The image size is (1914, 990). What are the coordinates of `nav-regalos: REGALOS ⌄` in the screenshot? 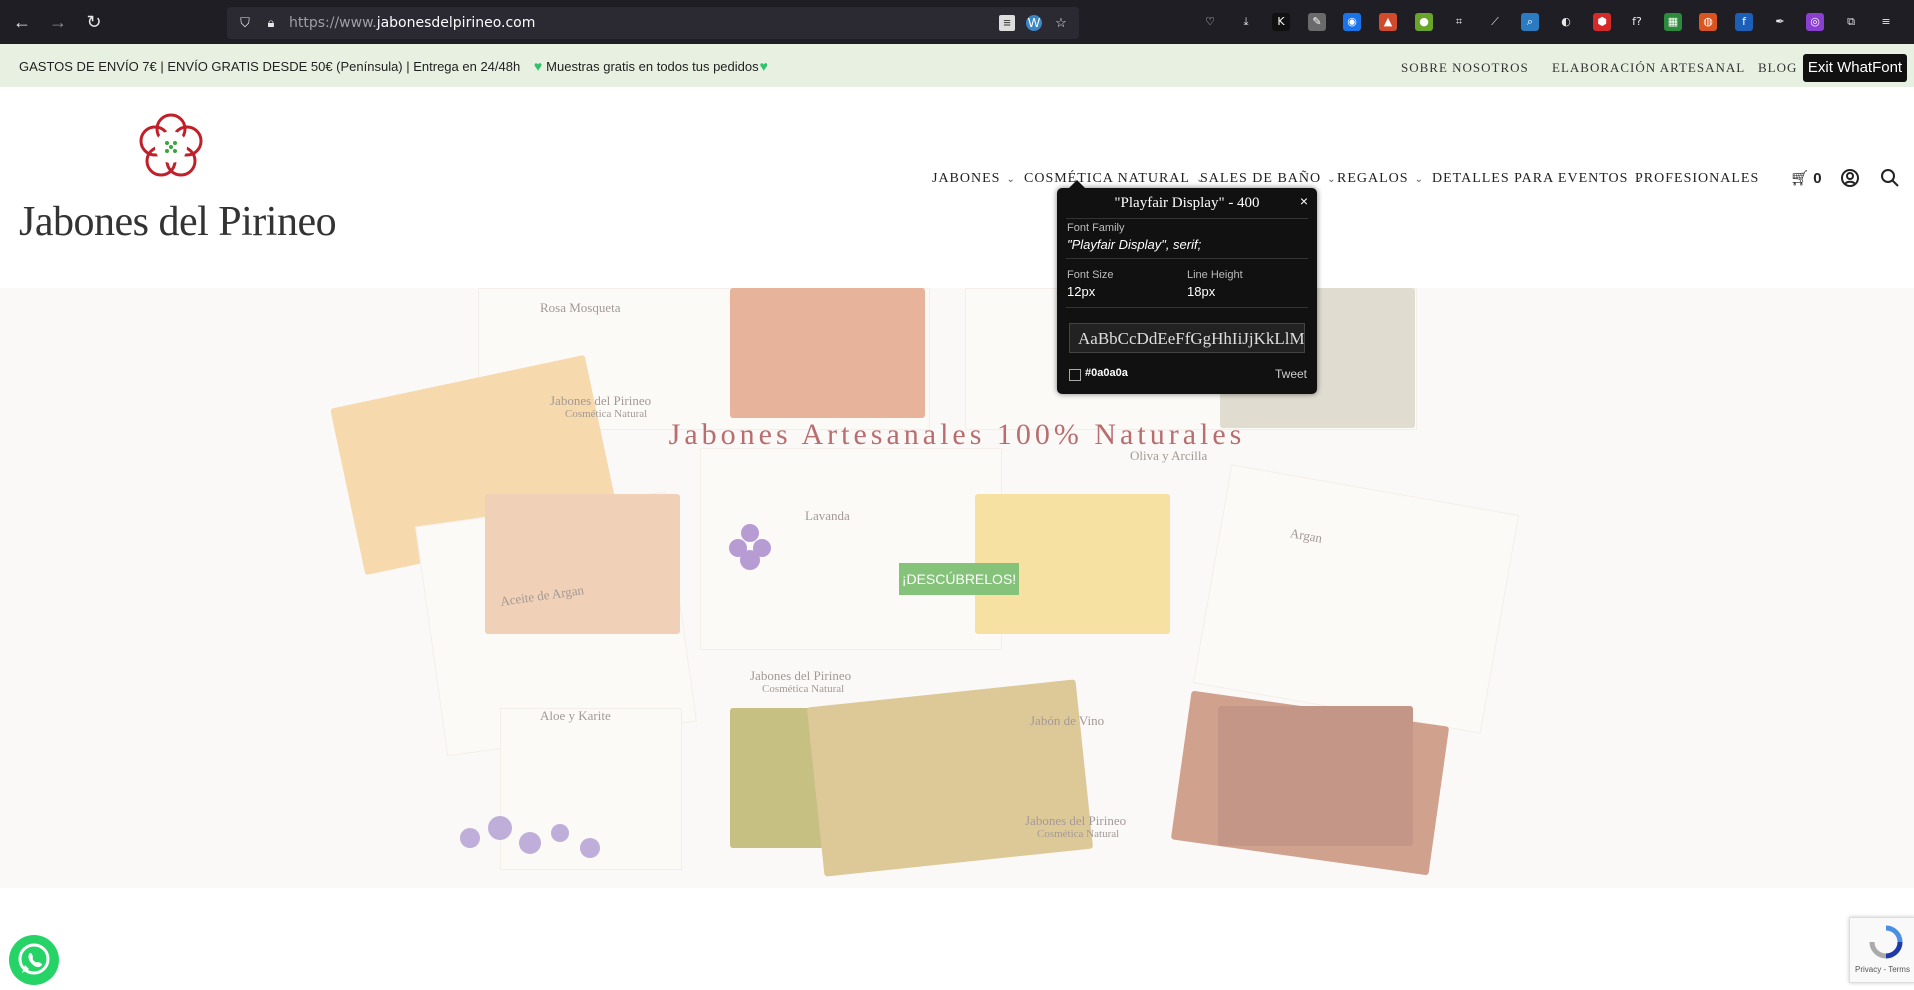 It's located at (1380, 179).